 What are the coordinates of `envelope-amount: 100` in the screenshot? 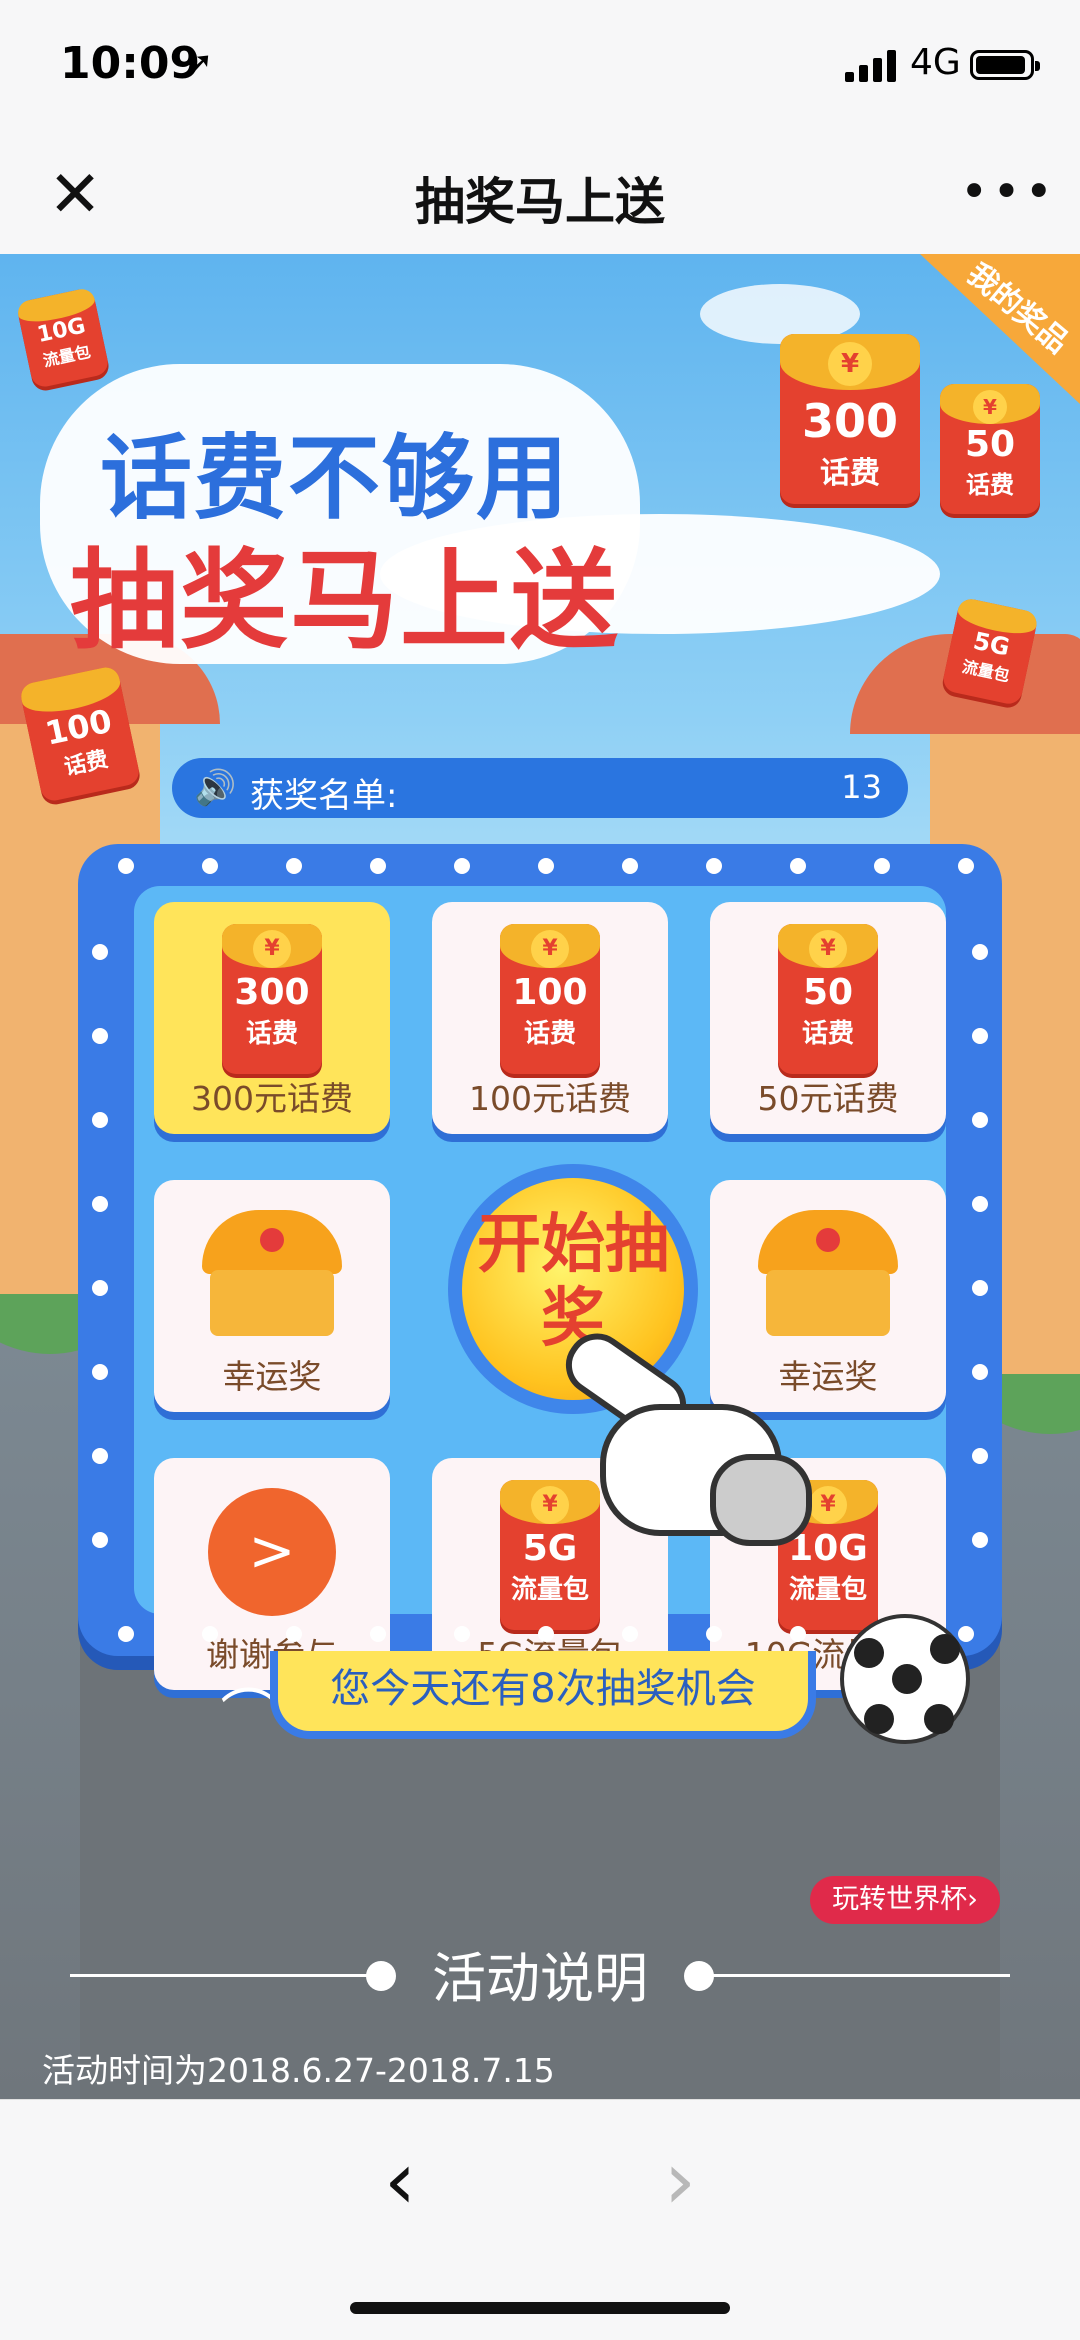 It's located at (550, 992).